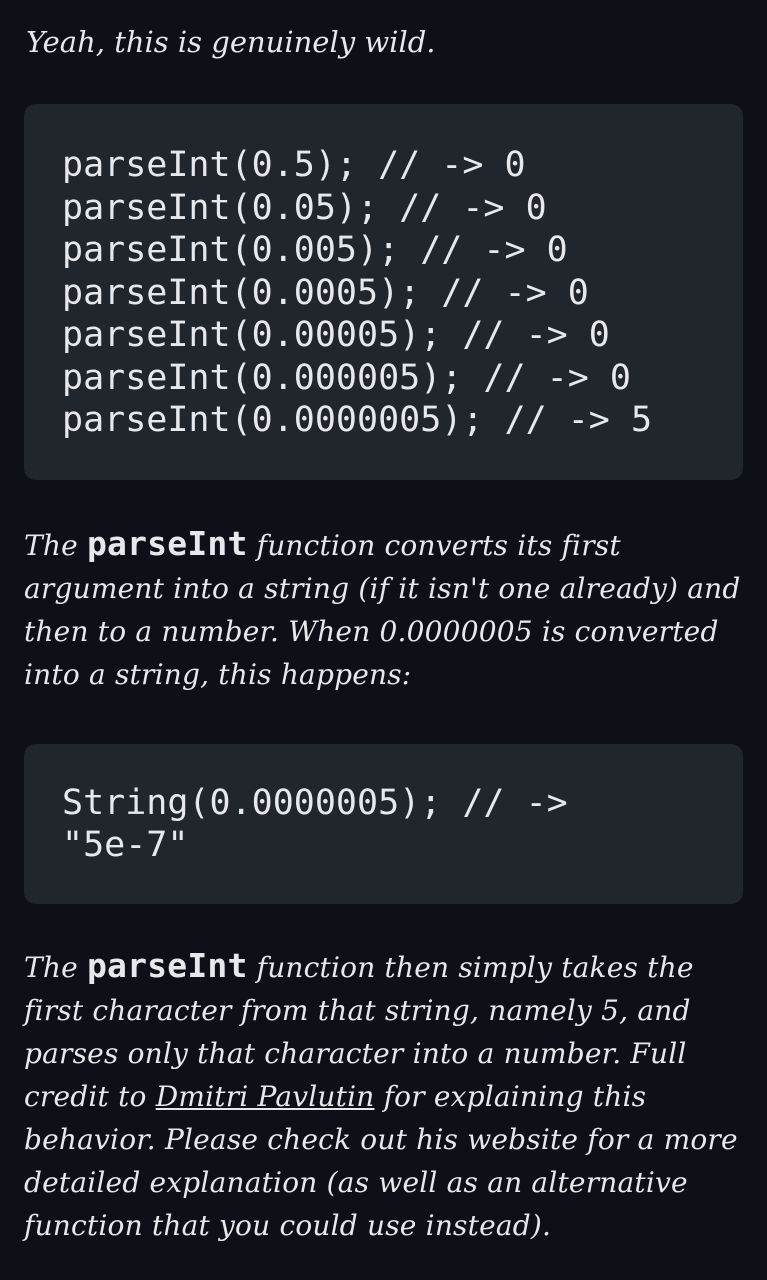 The width and height of the screenshot is (767, 1280). Describe the element at coordinates (346, 377) in the screenshot. I see `code-line: parseInt(0.000005); // -> 0` at that location.